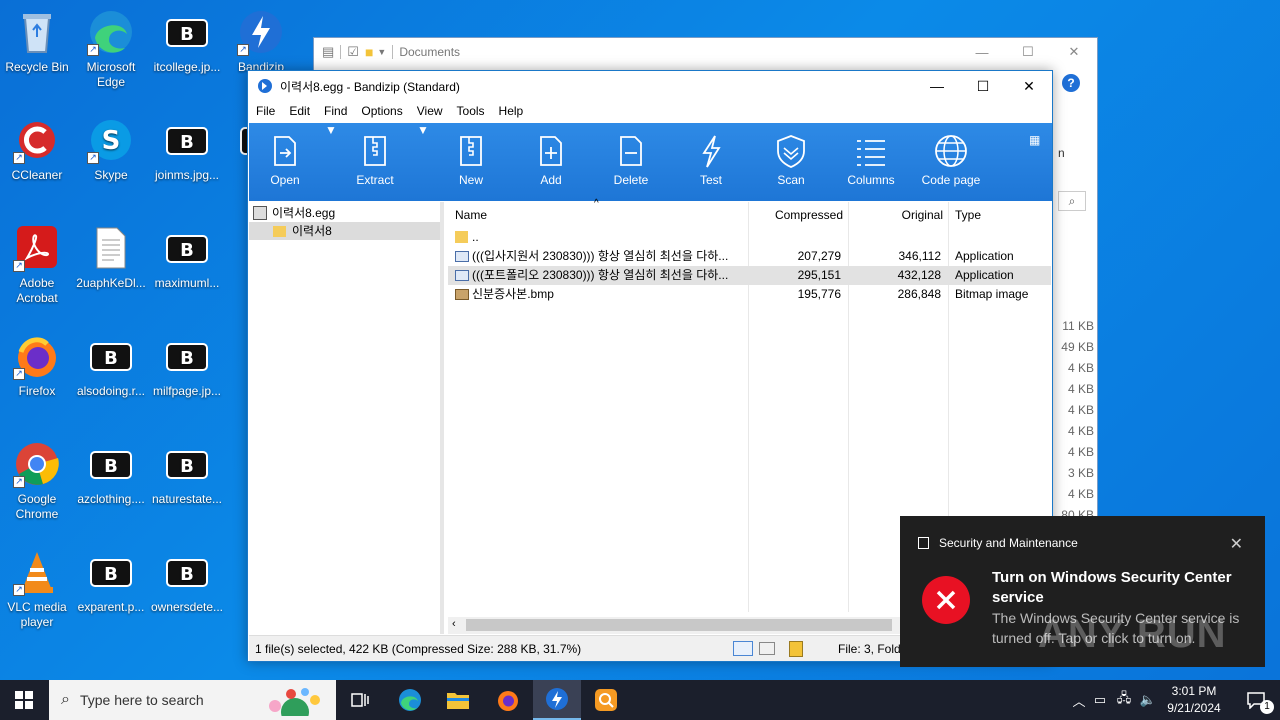  What do you see at coordinates (471, 215) in the screenshot?
I see `column-name: Name` at bounding box center [471, 215].